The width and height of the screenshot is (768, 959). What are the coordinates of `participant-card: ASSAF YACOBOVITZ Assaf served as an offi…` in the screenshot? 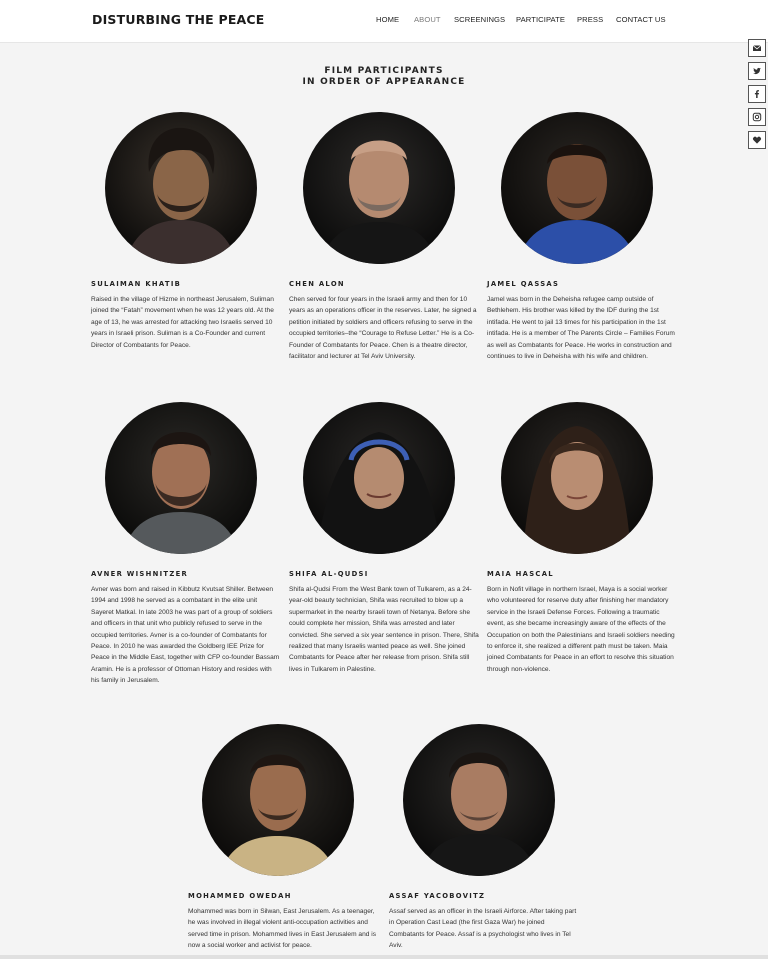 It's located at (484, 838).